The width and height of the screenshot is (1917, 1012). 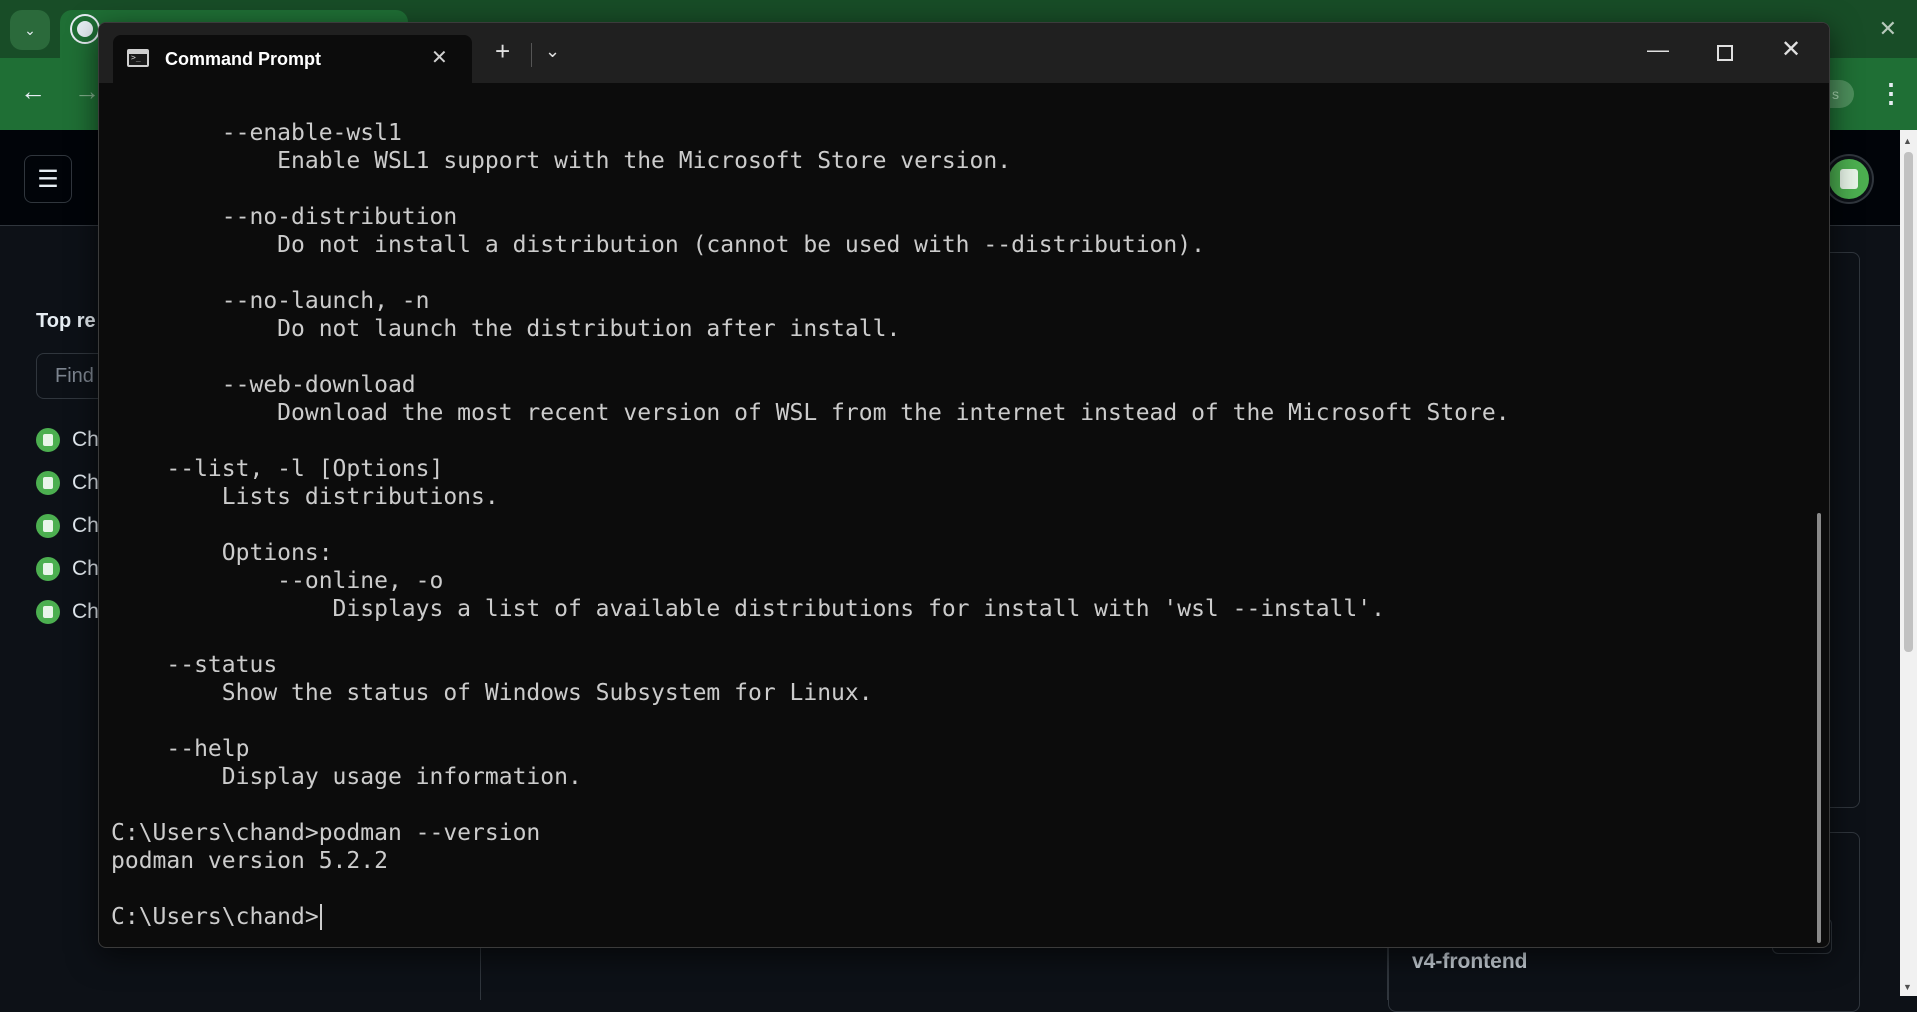 I want to click on scroll-down-arrow-icon: ▼, so click(x=1907, y=987).